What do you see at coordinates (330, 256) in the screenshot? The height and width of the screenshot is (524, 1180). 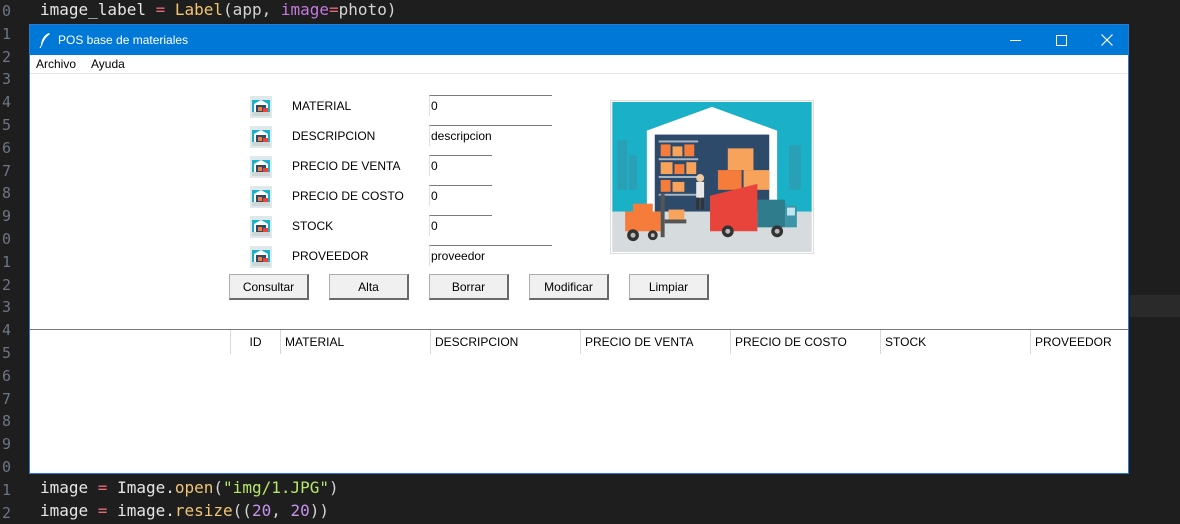 I see `proveedor-label: PROVEEDOR` at bounding box center [330, 256].